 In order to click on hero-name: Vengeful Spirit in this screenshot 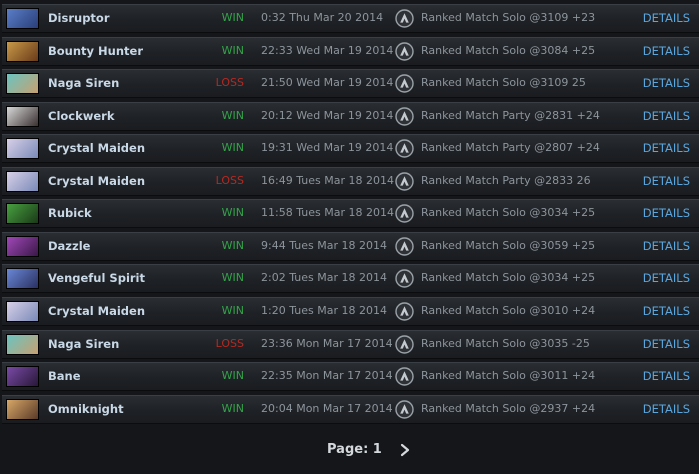, I will do `click(96, 278)`.